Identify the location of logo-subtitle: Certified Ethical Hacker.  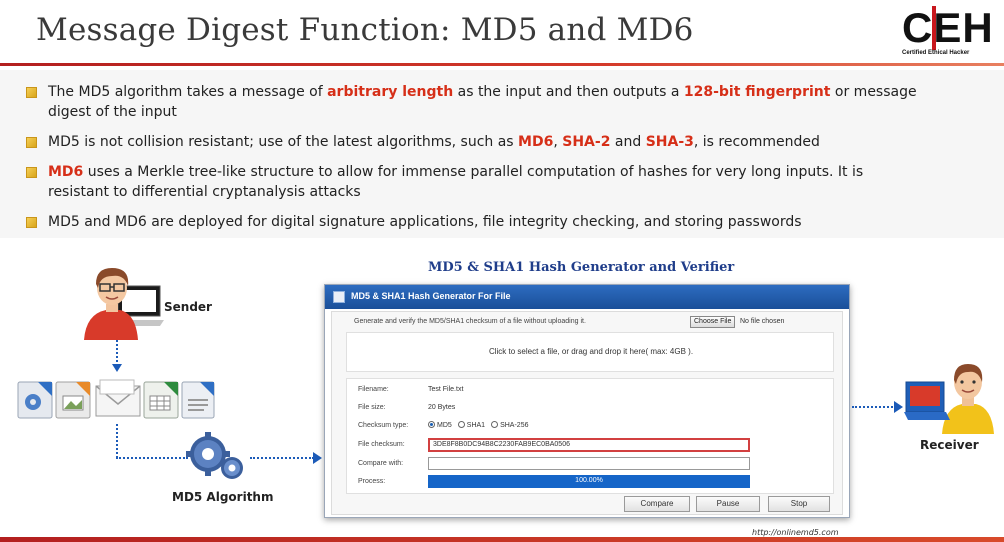
(936, 53).